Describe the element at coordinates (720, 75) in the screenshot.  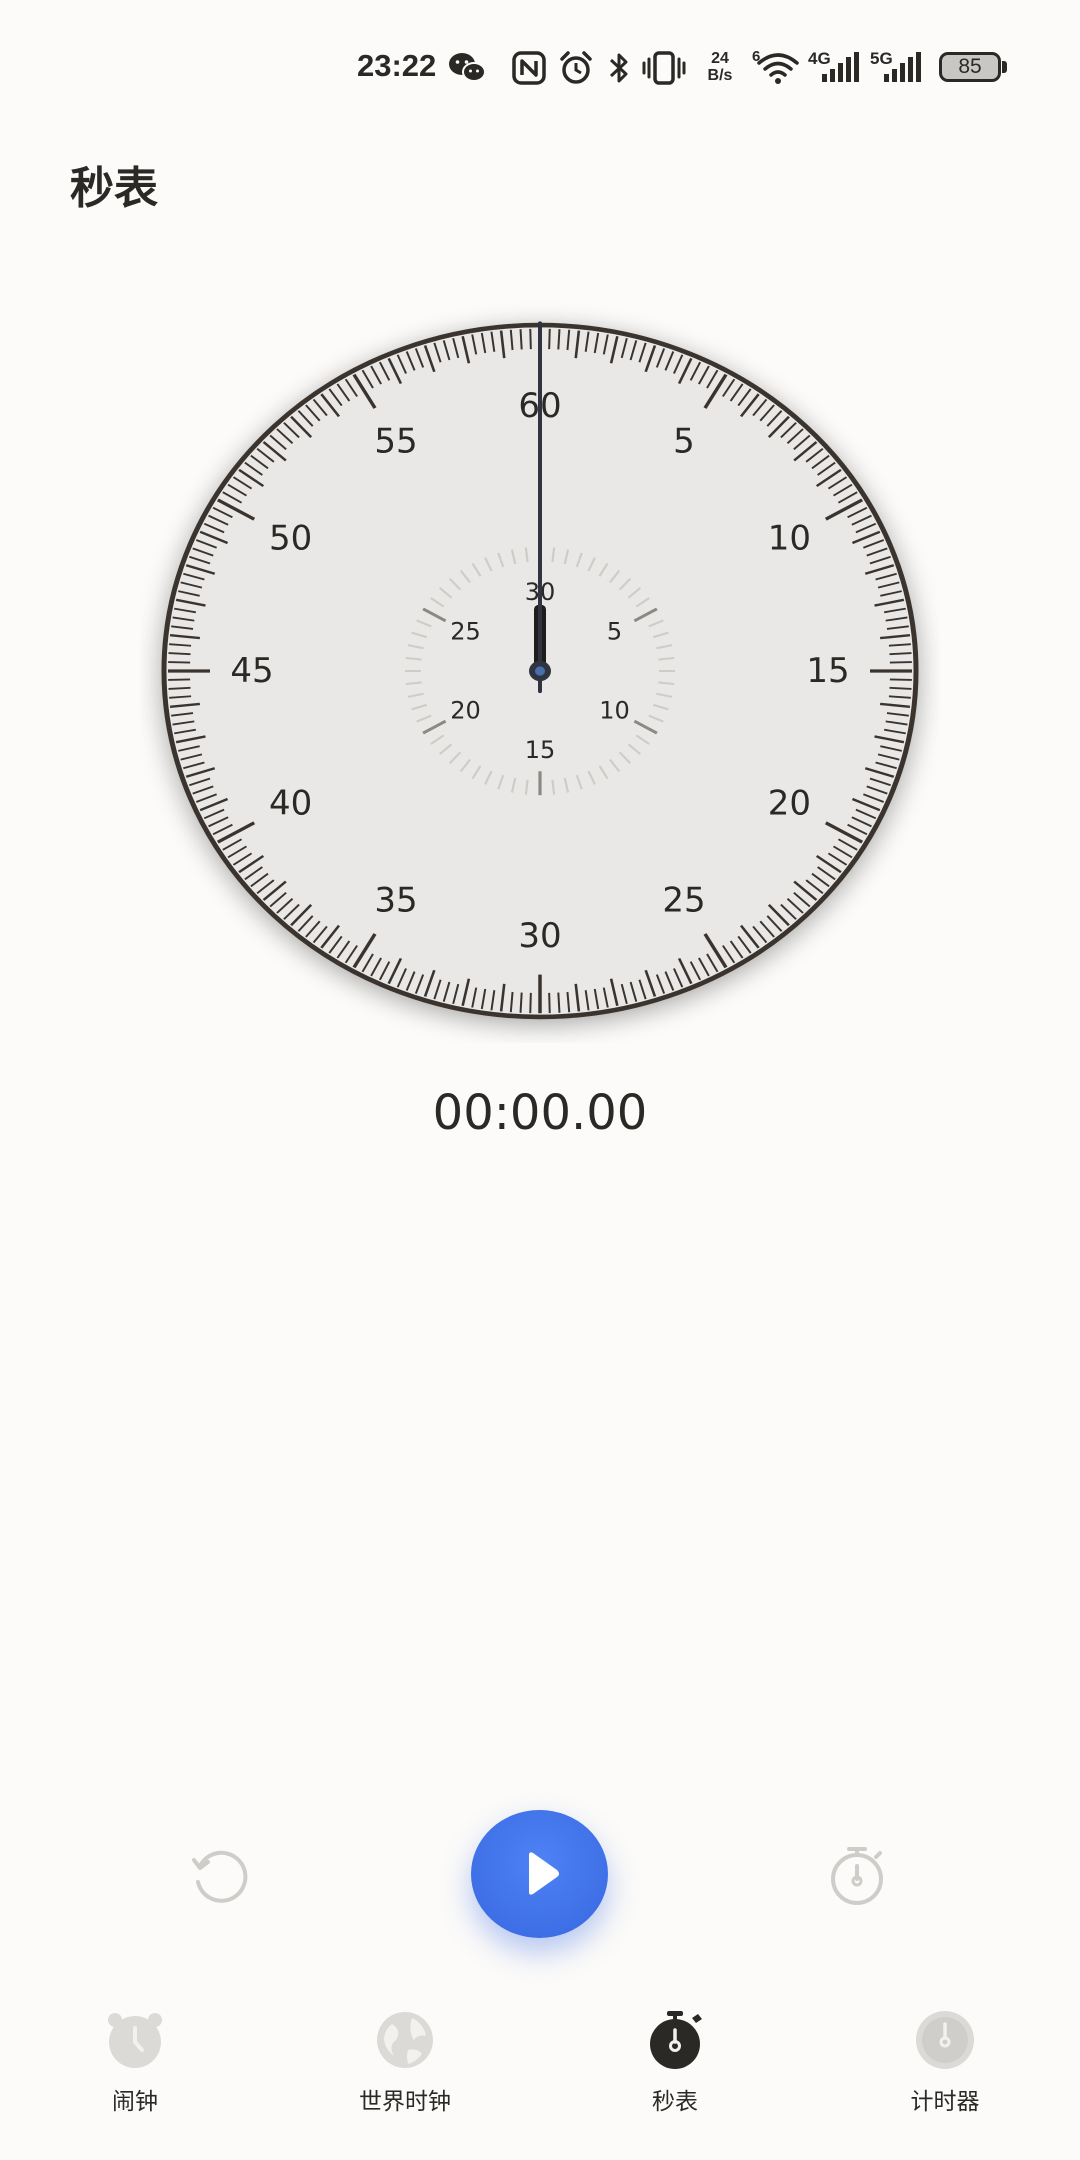
I see `net-speed-unit: B/s` at that location.